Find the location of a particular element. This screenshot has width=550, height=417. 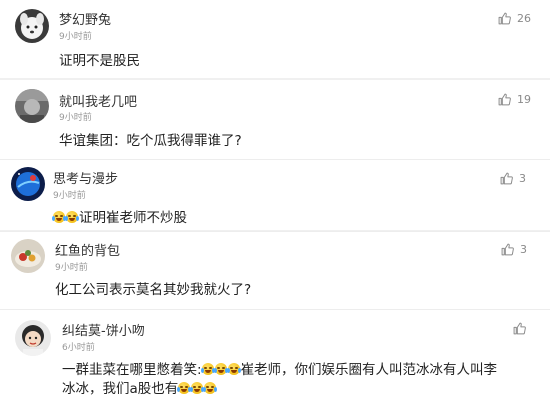

comment-text-part: 崔老师，你们娱乐圈有人叫范冰冰有人叫李 is located at coordinates (369, 370).